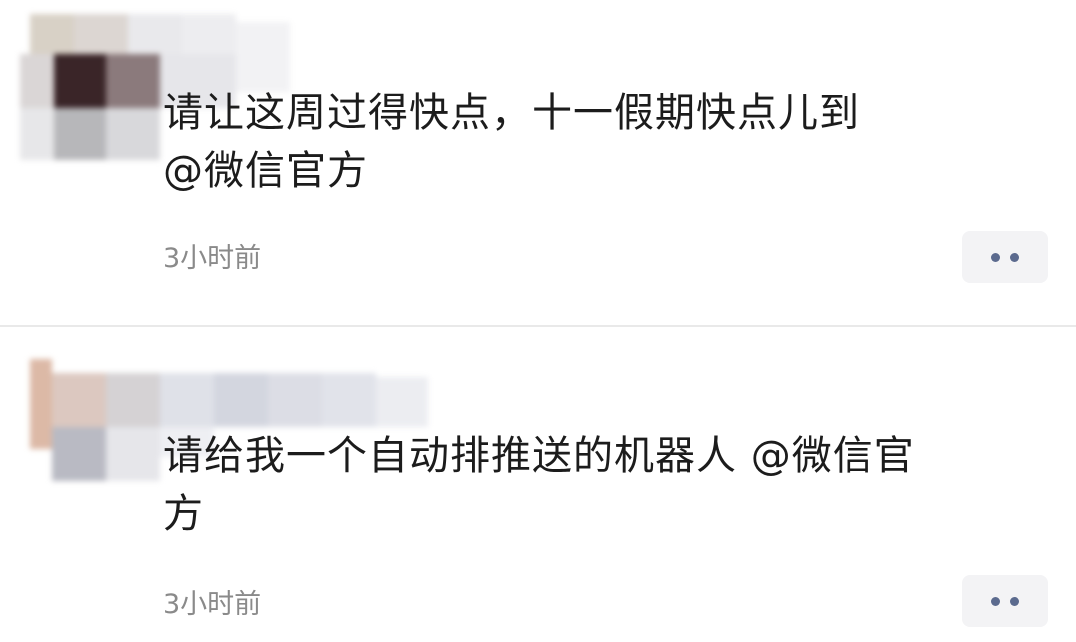 Image resolution: width=1076 pixels, height=642 pixels. Describe the element at coordinates (183, 514) in the screenshot. I see `comment-text-line: 方` at that location.